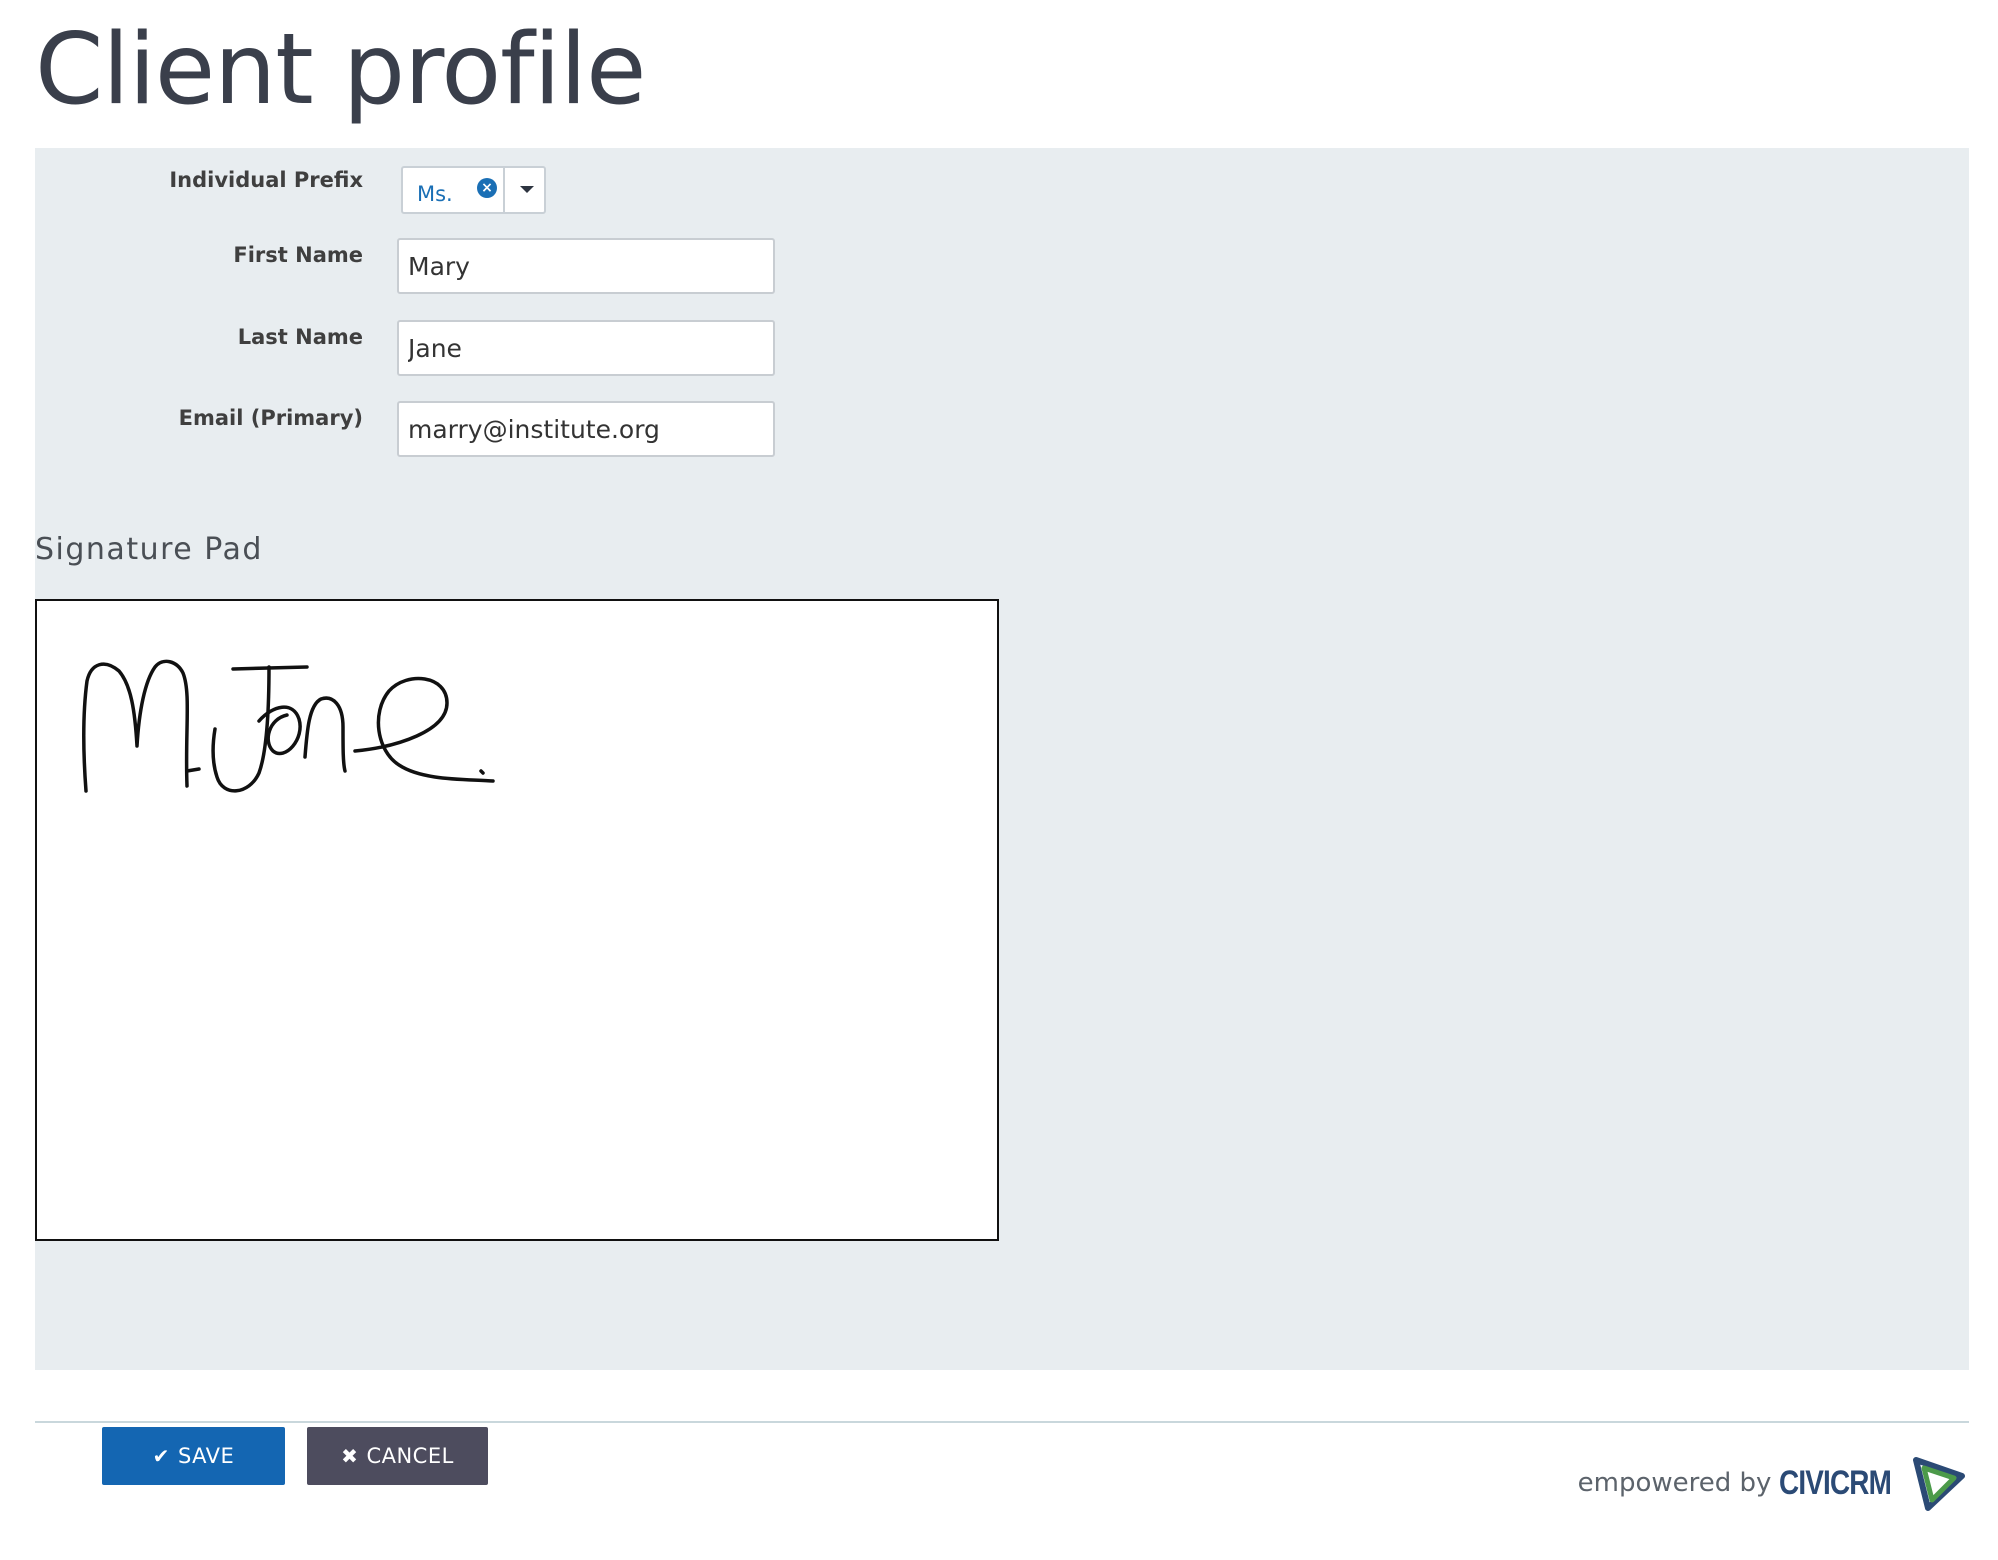 This screenshot has width=1998, height=1560. I want to click on prefix-label: Individual Prefix, so click(266, 180).